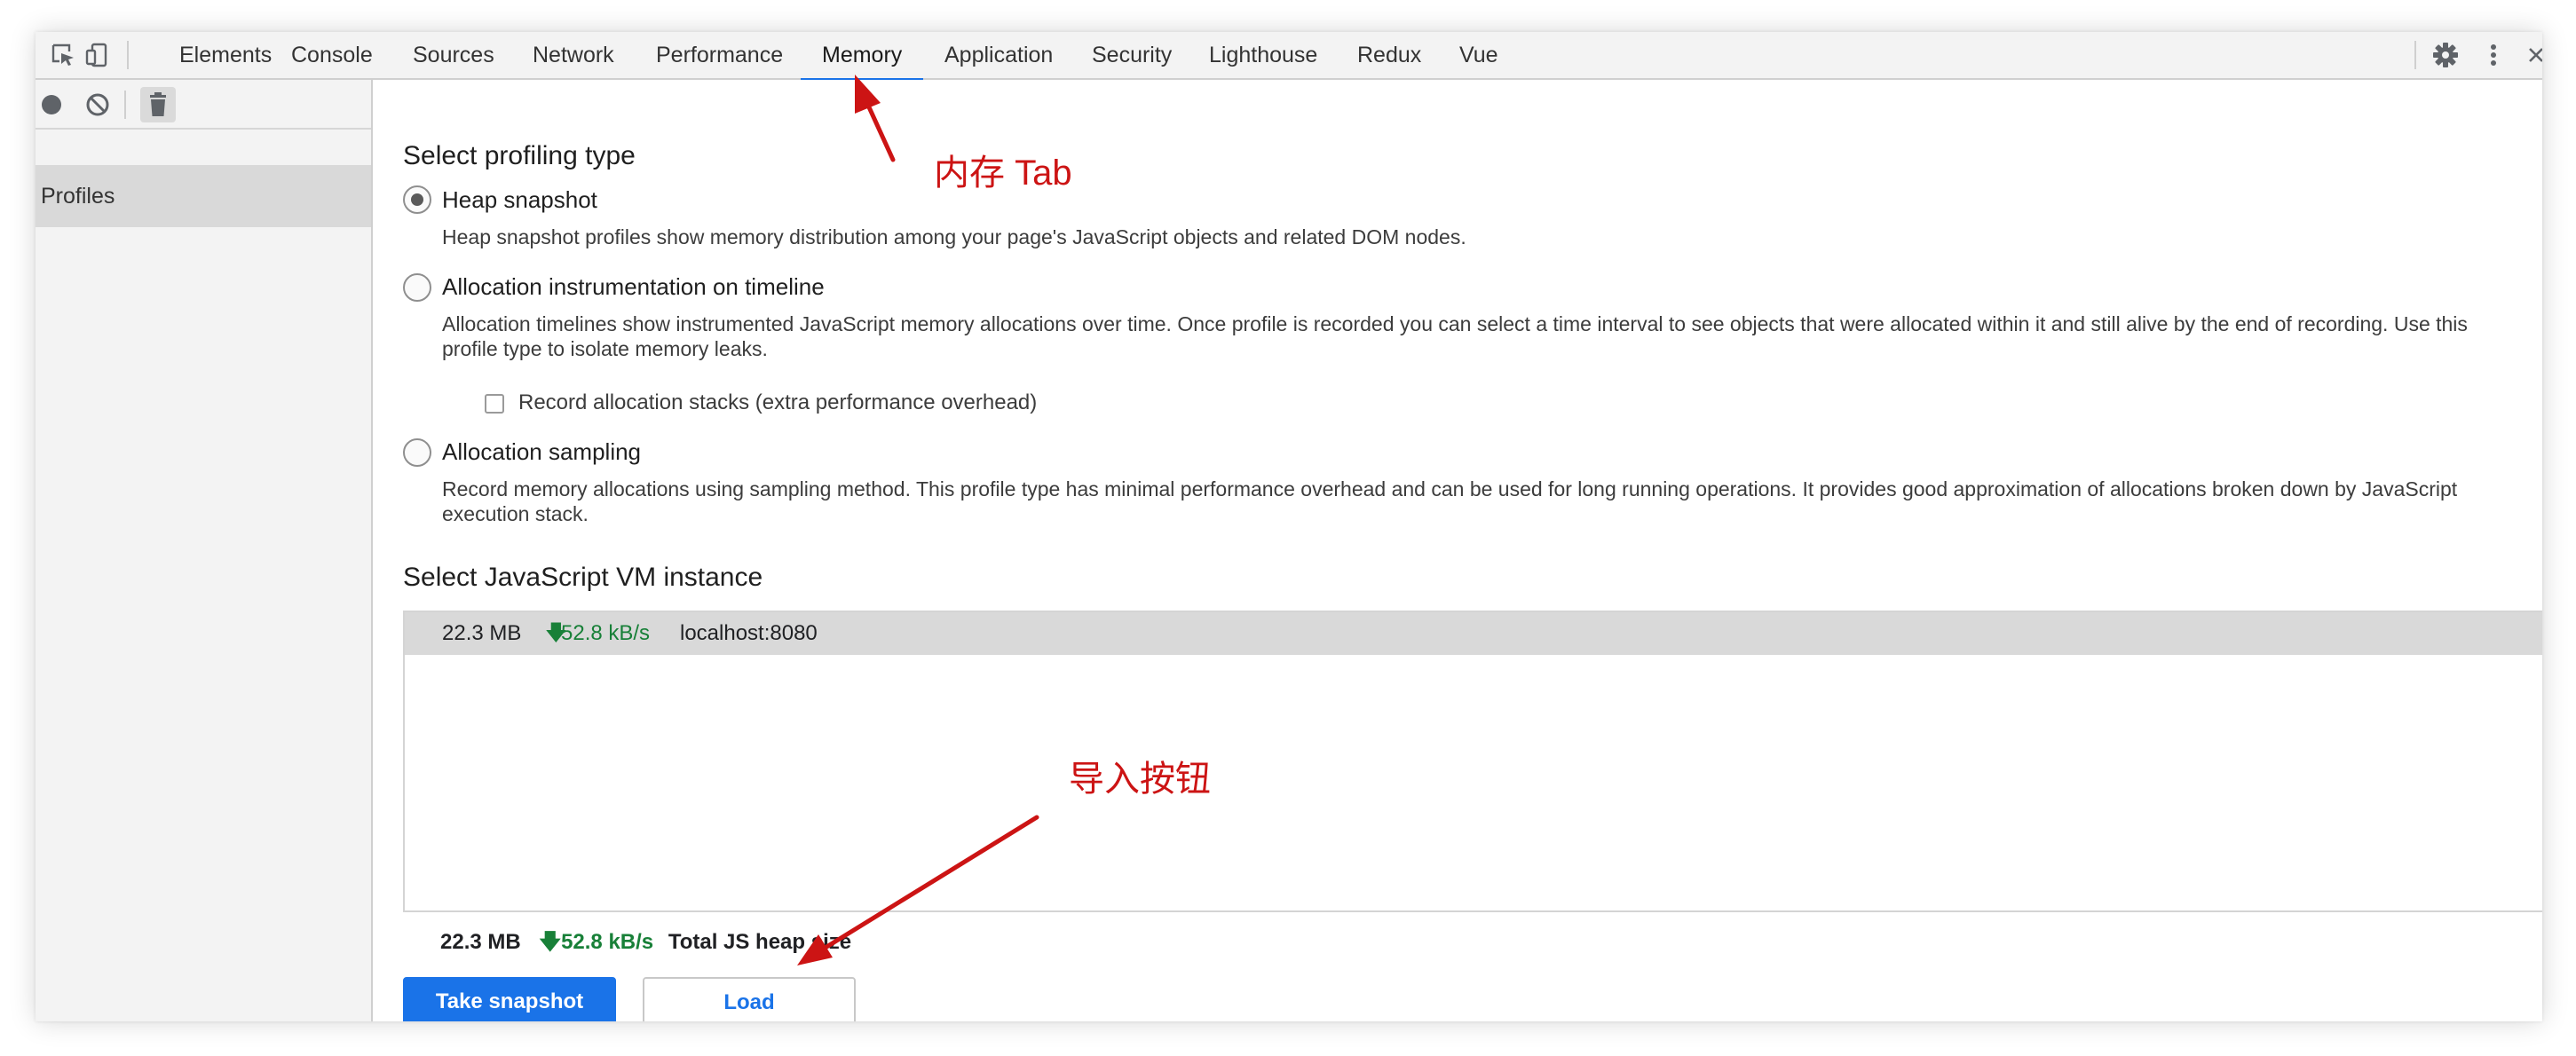 The height and width of the screenshot is (1056, 2576). What do you see at coordinates (417, 452) in the screenshot?
I see `radio-allocation-sampling` at bounding box center [417, 452].